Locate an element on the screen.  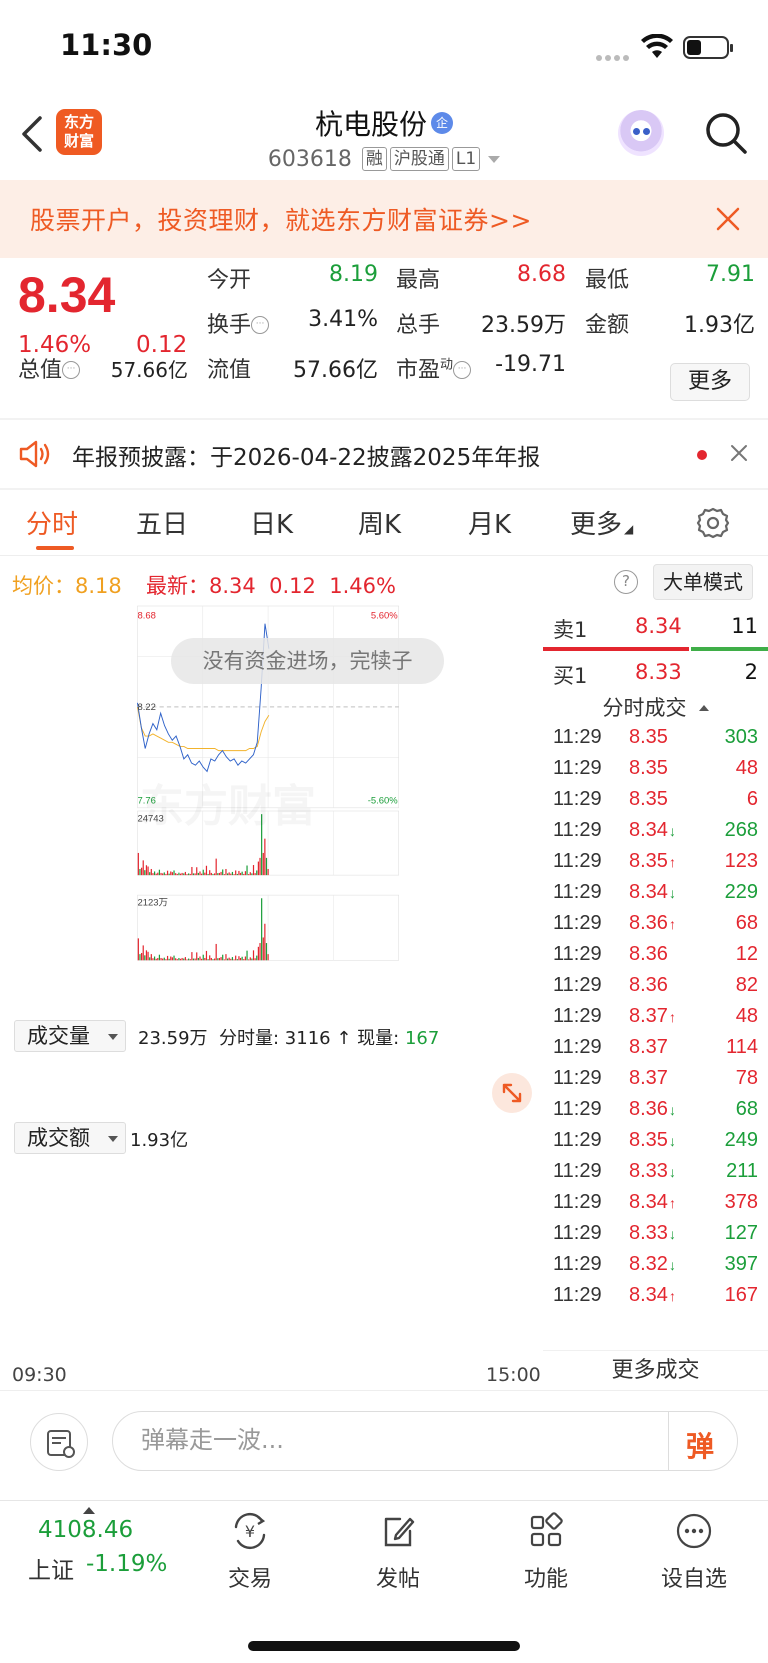
nav-function: 功能 is located at coordinates (546, 1552).